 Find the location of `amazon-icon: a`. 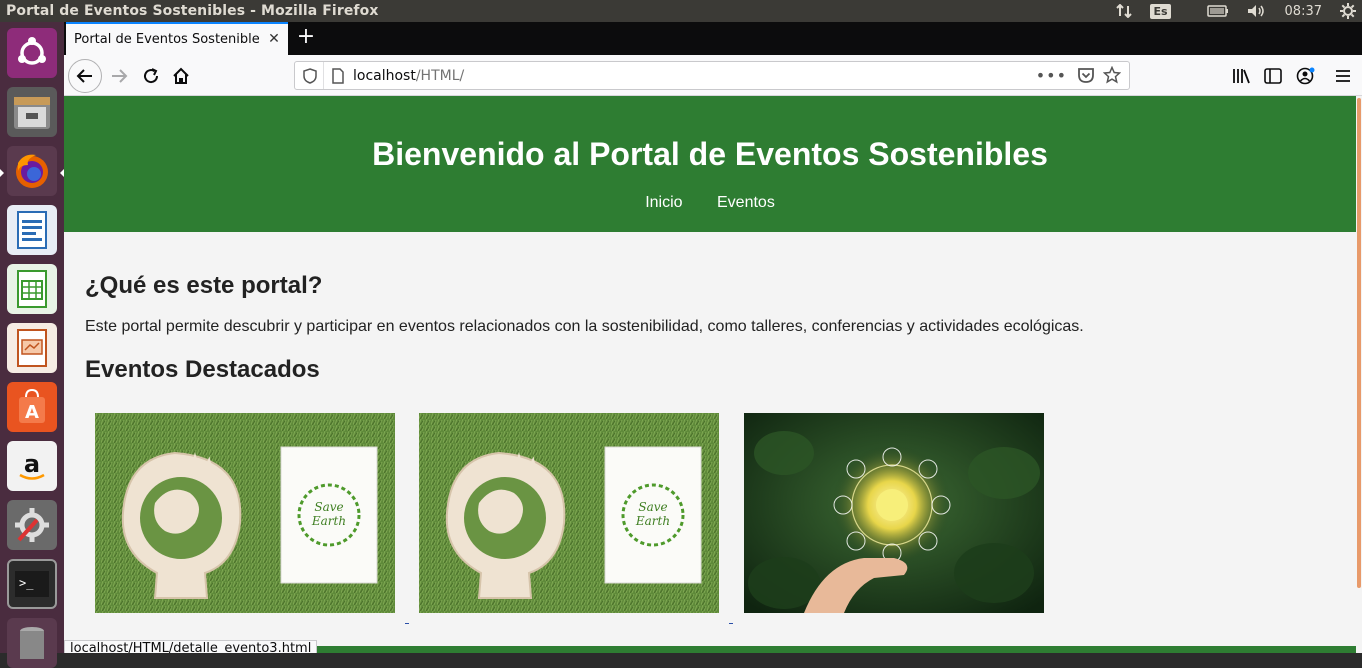

amazon-icon: a is located at coordinates (32, 466).